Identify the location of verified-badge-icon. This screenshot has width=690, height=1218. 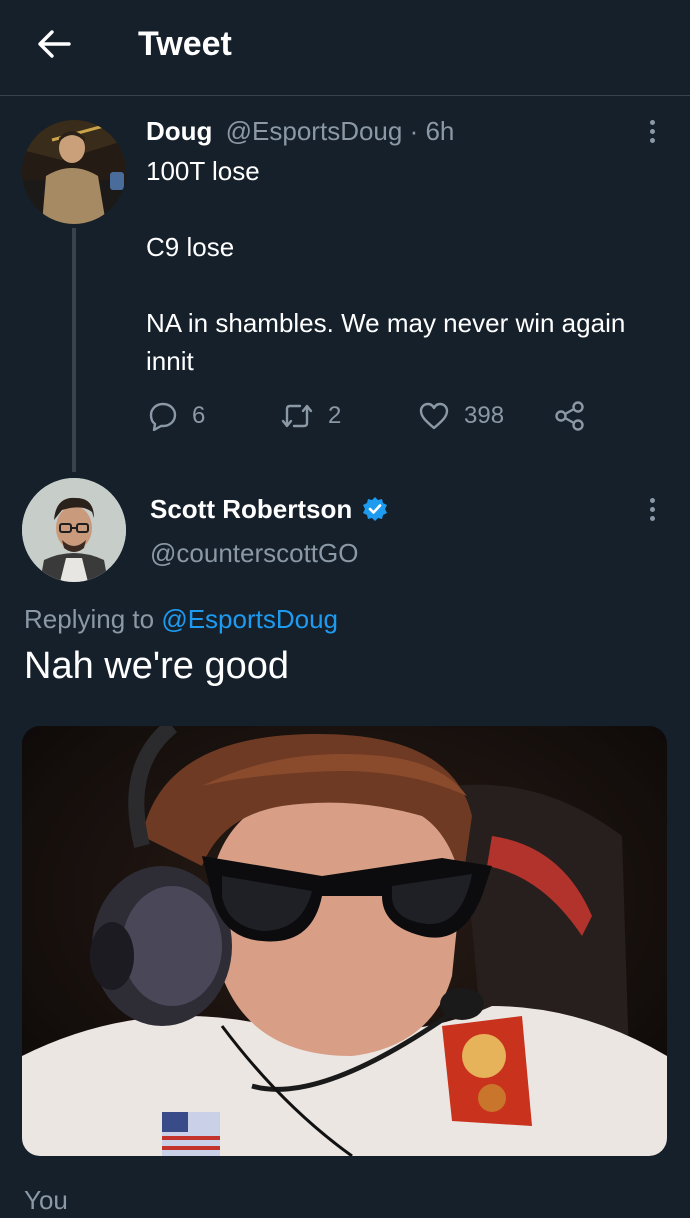
(375, 509).